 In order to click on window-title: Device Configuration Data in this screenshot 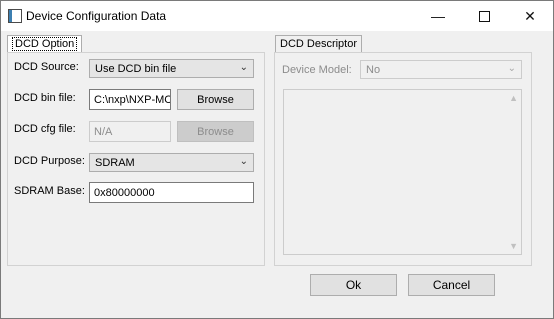, I will do `click(96, 16)`.